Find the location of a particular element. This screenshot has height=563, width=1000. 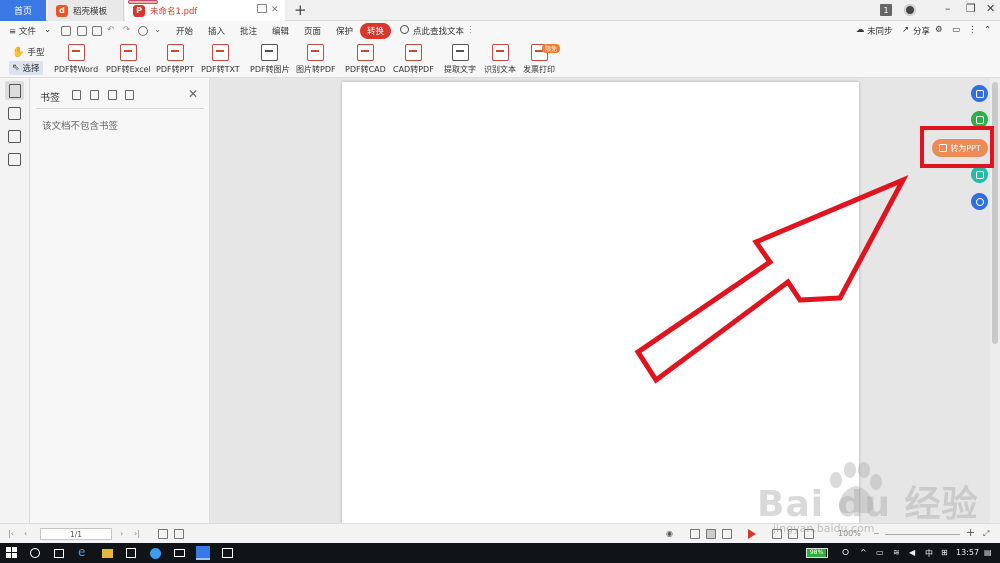

keyboard-icon: ⊞ is located at coordinates (944, 552).